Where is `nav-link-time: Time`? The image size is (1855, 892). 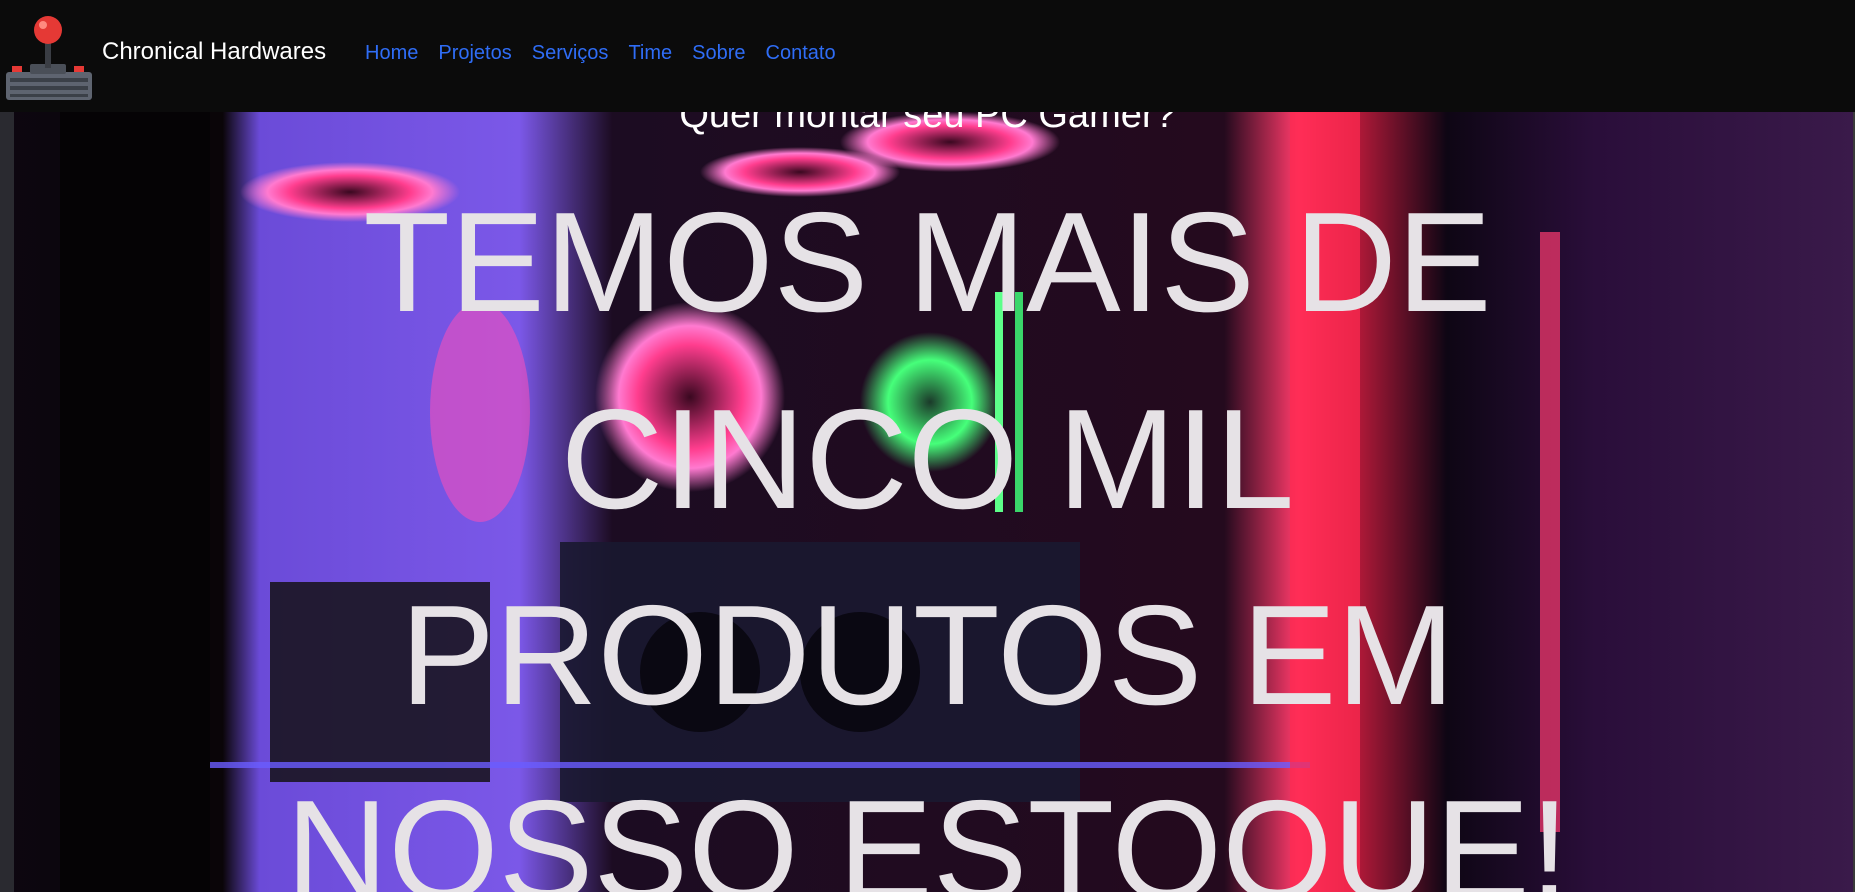
nav-link-time: Time is located at coordinates (650, 53).